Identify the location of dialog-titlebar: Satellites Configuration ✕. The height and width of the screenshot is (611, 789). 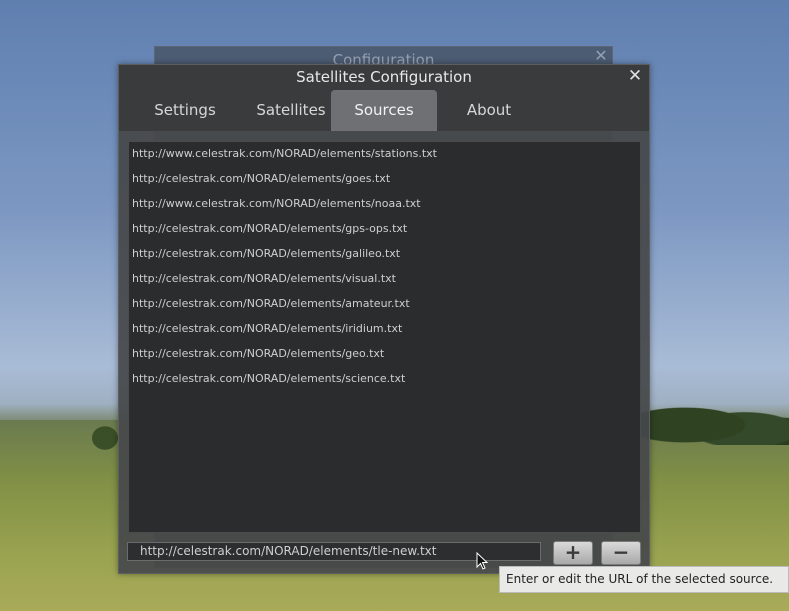
(384, 77).